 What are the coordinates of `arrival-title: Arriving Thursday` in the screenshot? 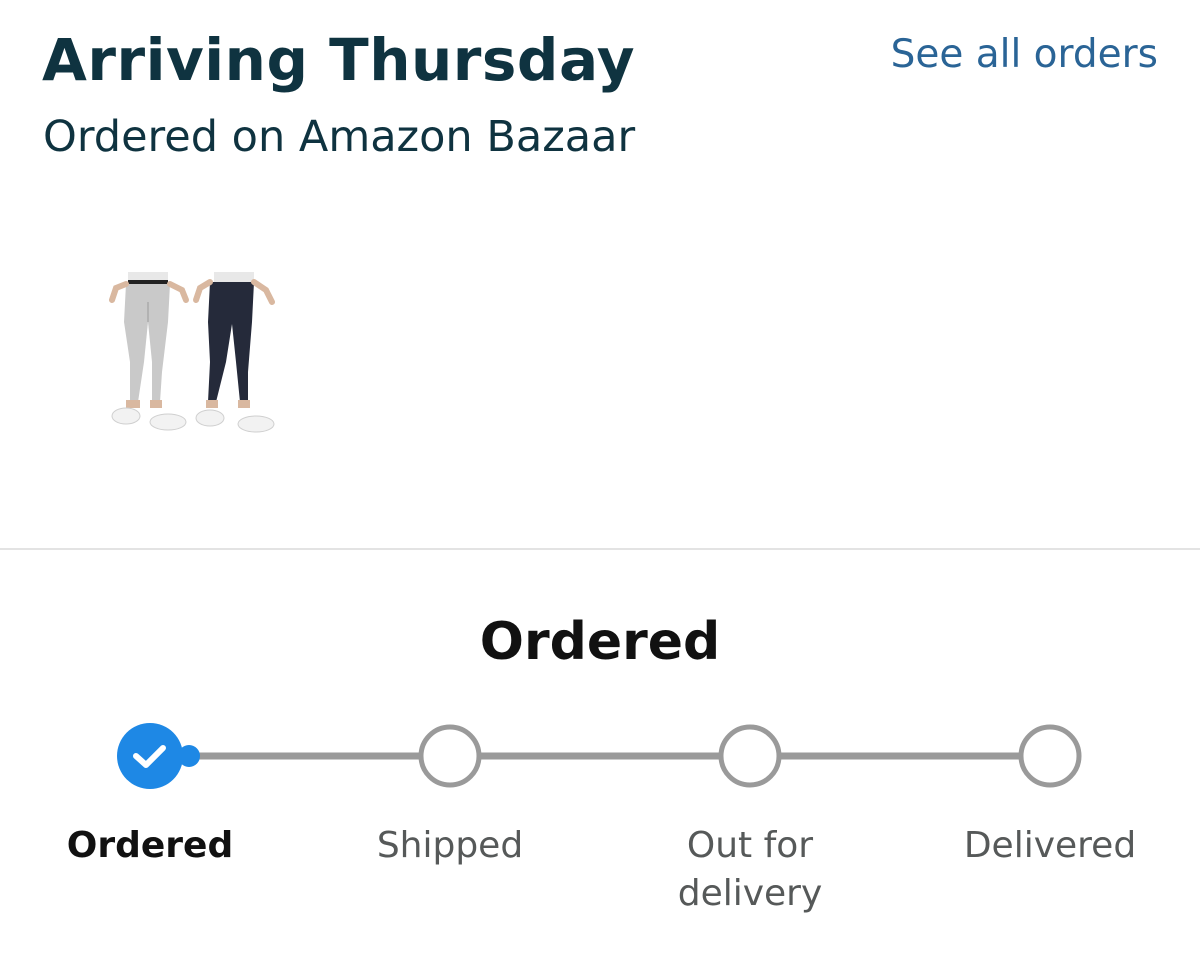 It's located at (339, 60).